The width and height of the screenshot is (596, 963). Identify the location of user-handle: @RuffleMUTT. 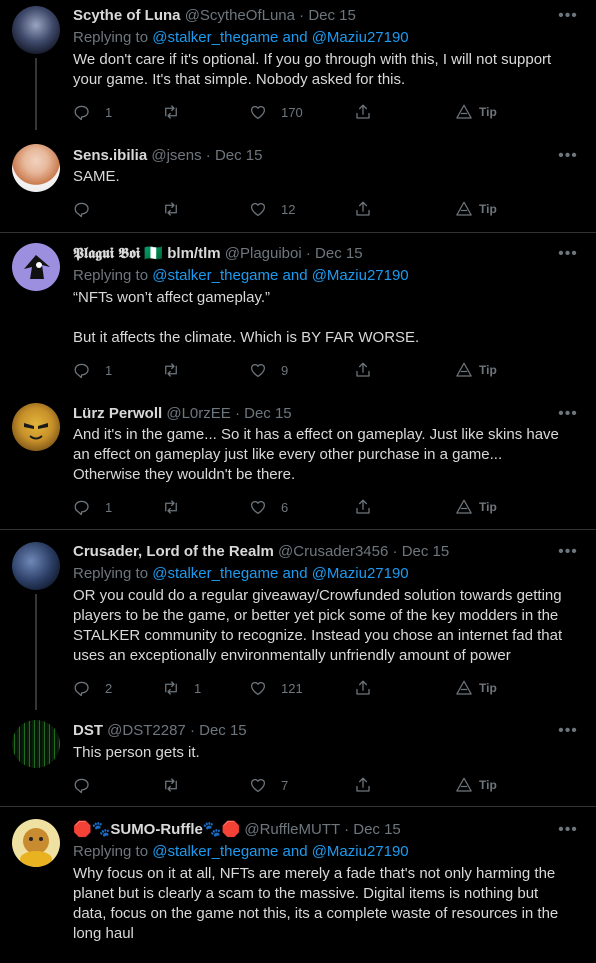
(292, 829).